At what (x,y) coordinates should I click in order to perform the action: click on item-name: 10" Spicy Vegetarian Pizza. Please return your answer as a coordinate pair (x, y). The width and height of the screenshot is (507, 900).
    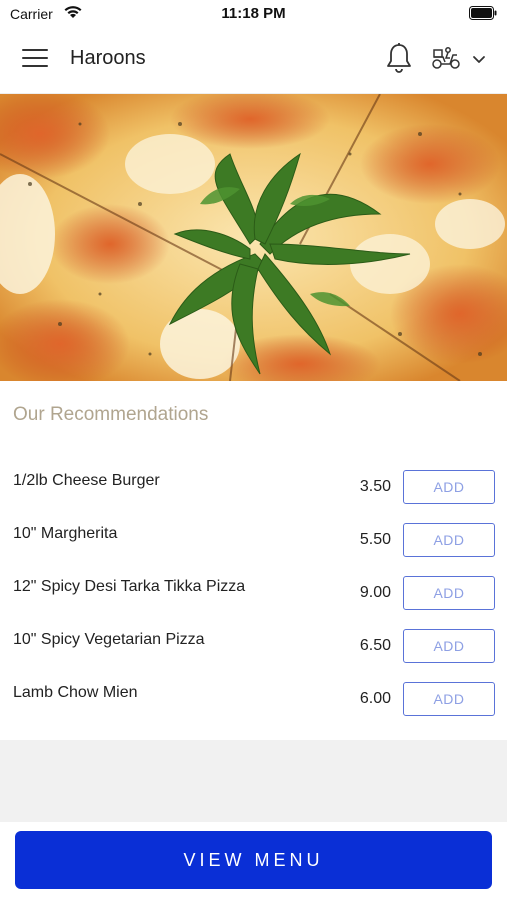
    Looking at the image, I should click on (109, 639).